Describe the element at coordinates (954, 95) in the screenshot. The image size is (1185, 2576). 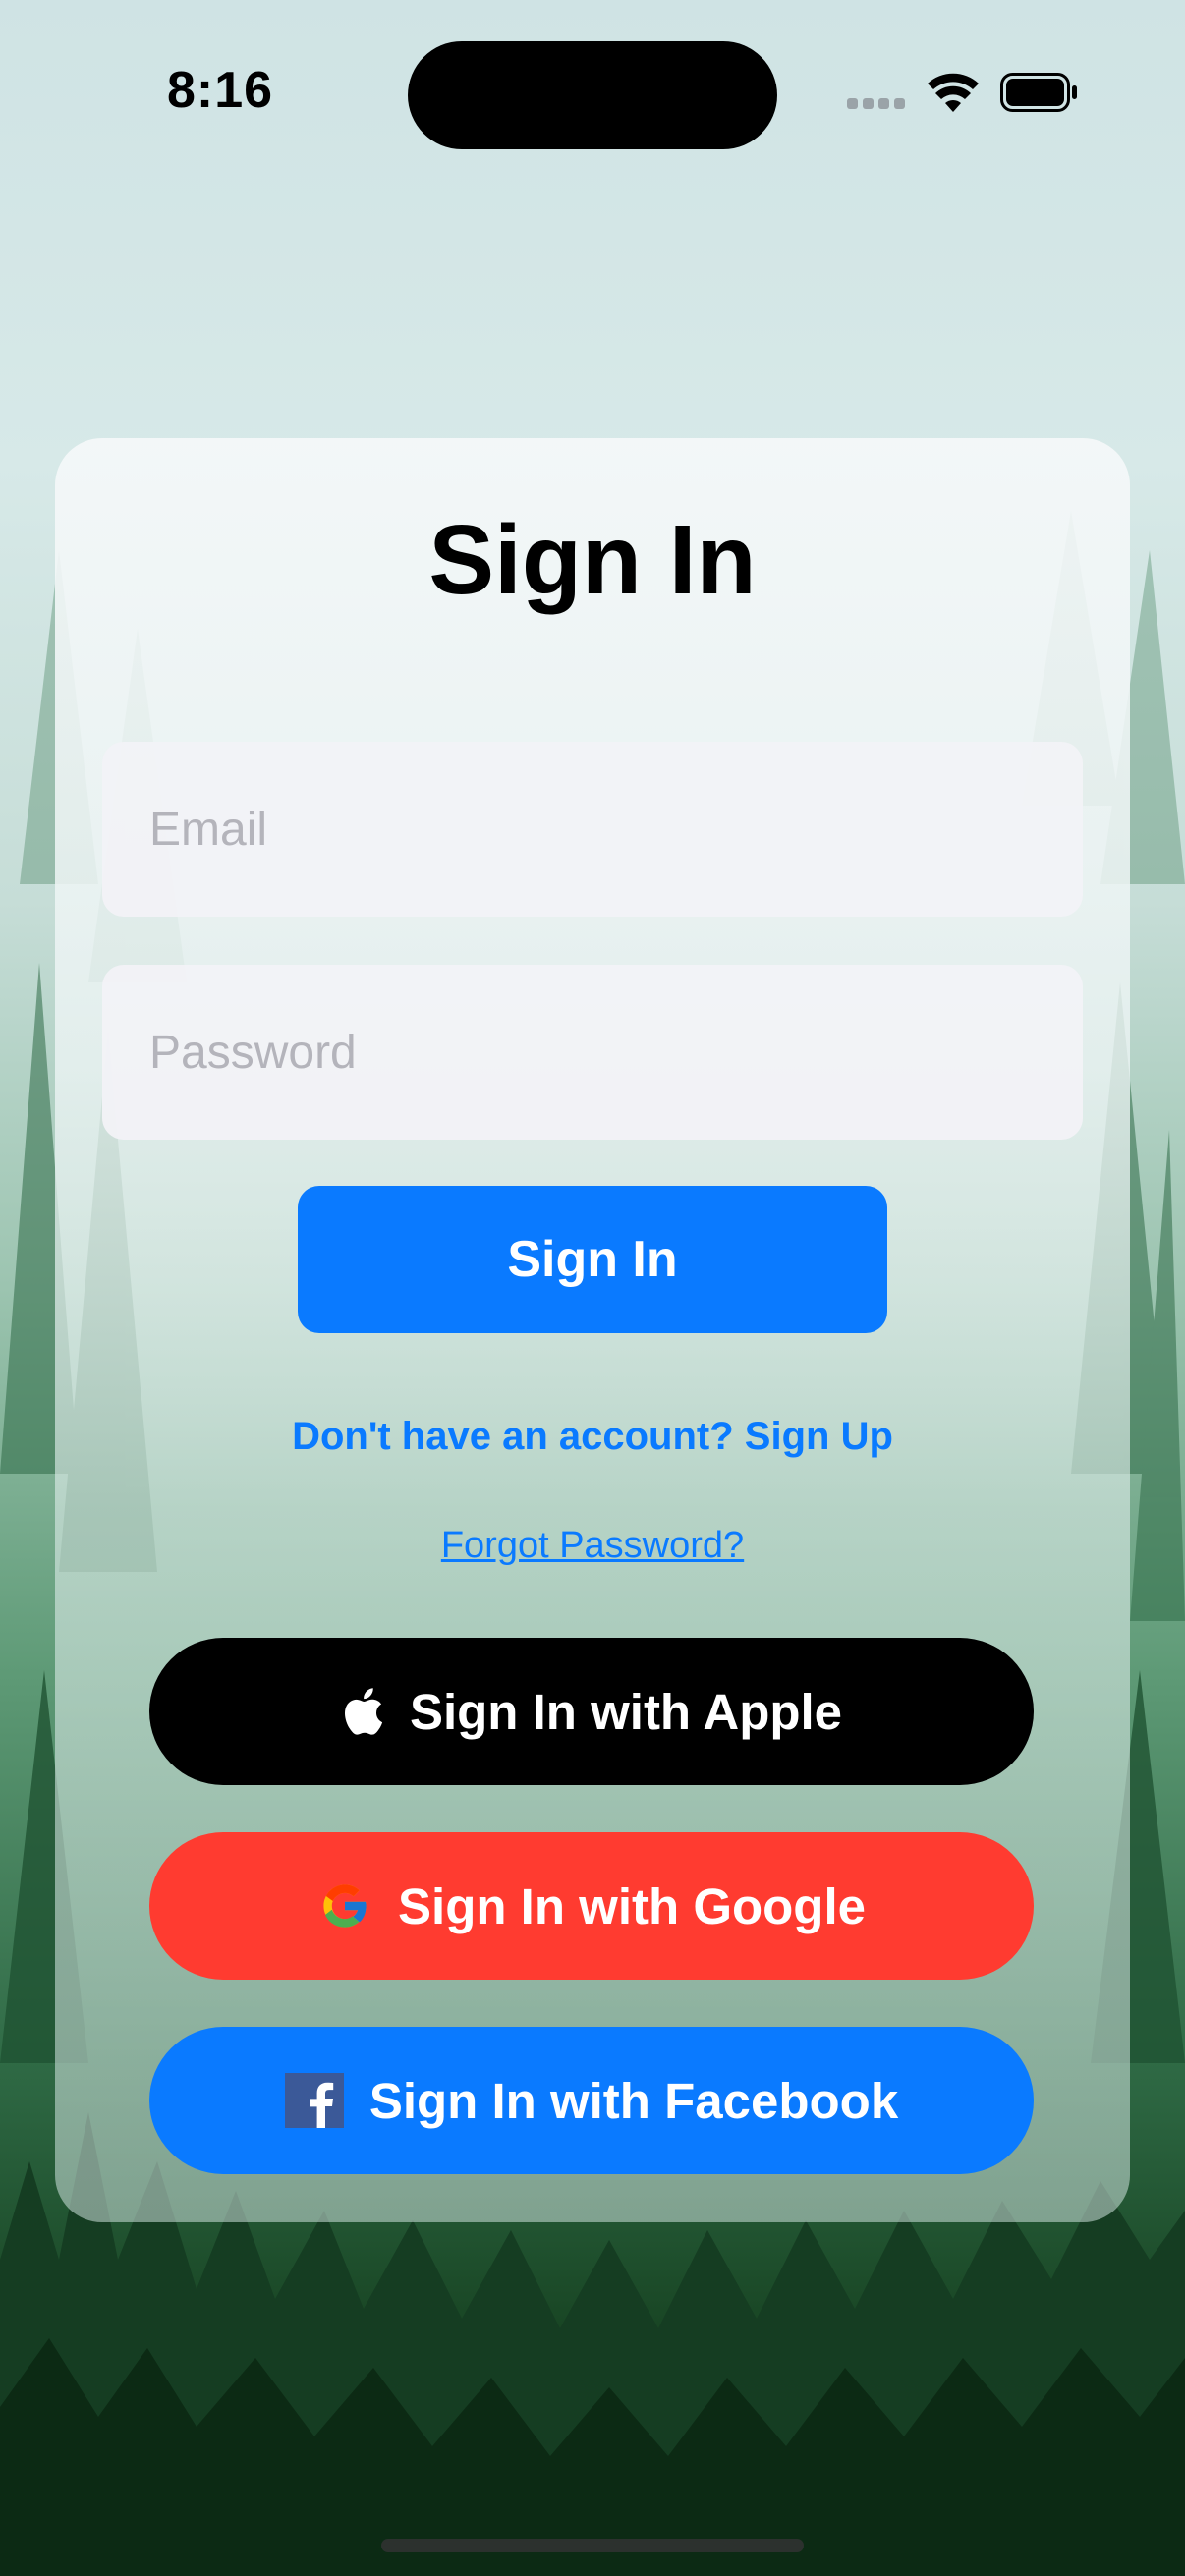
I see `wifi-icon` at that location.